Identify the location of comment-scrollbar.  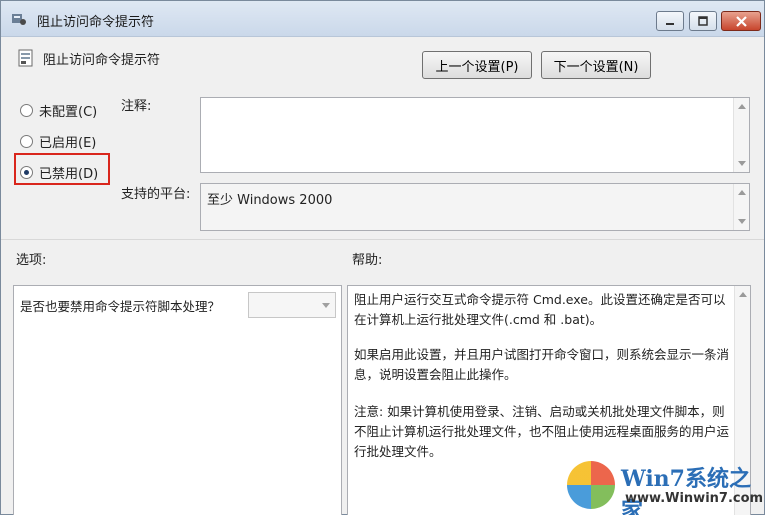
(741, 135).